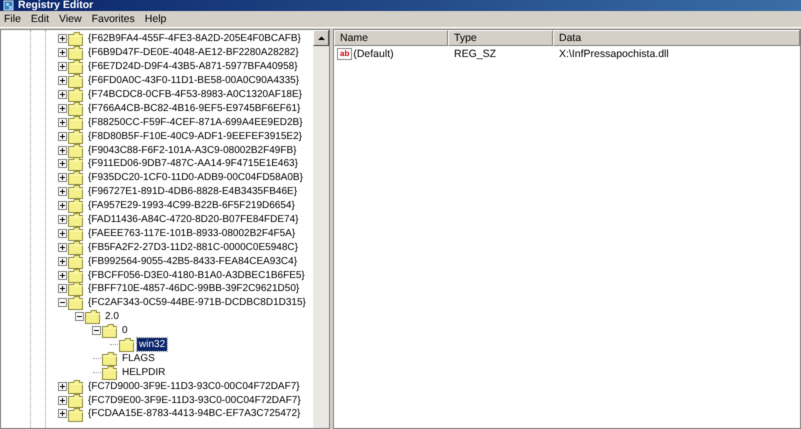 The width and height of the screenshot is (801, 429). Describe the element at coordinates (196, 275) in the screenshot. I see `tree-item: {FBCFF056-D3E0-4180-B1A0-A3DBEC1B6FE5}` at that location.